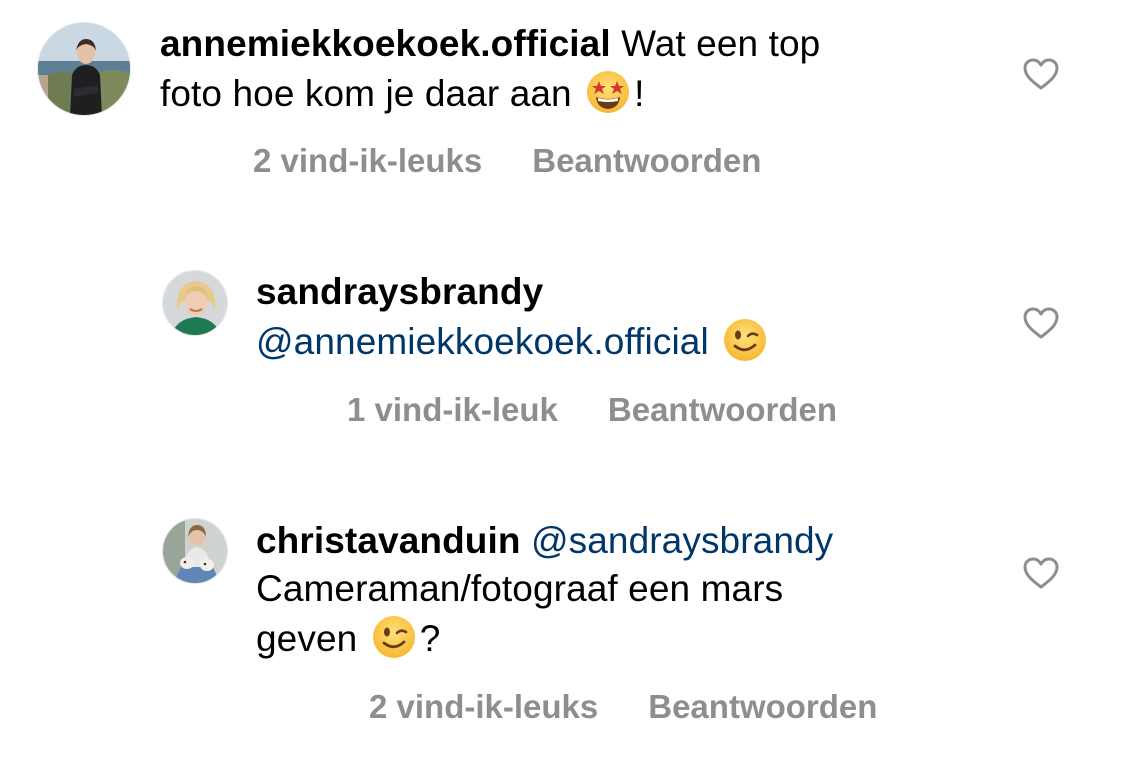 The height and width of the screenshot is (776, 1125). What do you see at coordinates (482, 341) in the screenshot?
I see `mention-link: @annemiekkoekoek.official` at bounding box center [482, 341].